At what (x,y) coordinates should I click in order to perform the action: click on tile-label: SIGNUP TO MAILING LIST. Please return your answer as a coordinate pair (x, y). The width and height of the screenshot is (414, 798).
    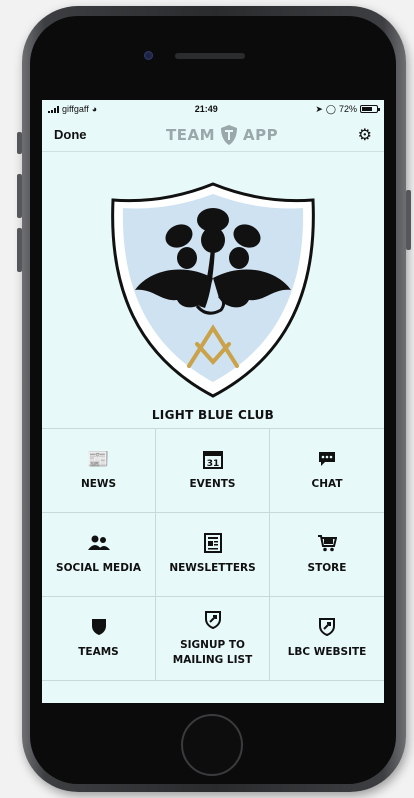
    Looking at the image, I should click on (212, 652).